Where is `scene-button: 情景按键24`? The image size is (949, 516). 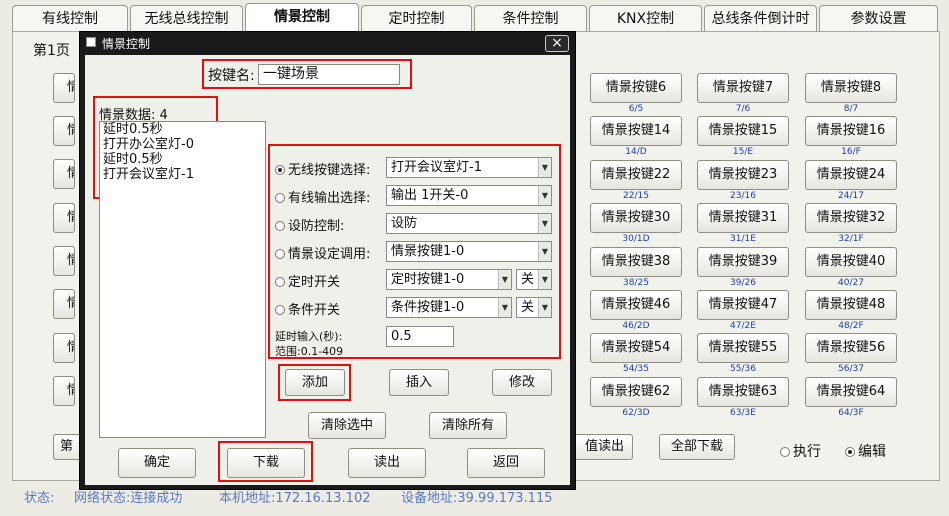
scene-button: 情景按键24 is located at coordinates (851, 175).